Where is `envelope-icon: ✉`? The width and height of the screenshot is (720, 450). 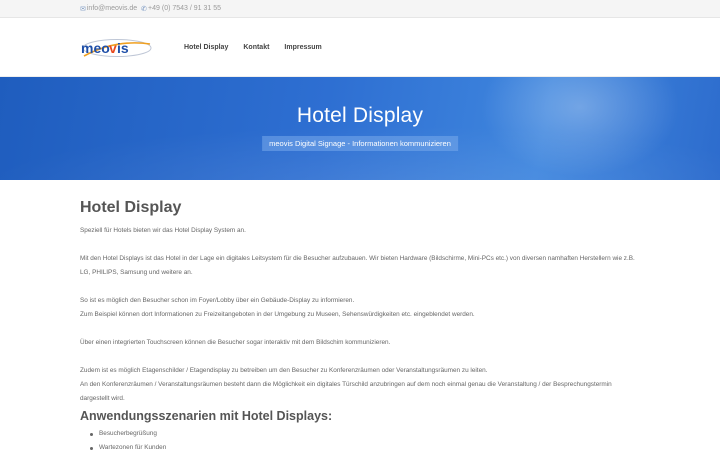
envelope-icon: ✉ is located at coordinates (83, 9).